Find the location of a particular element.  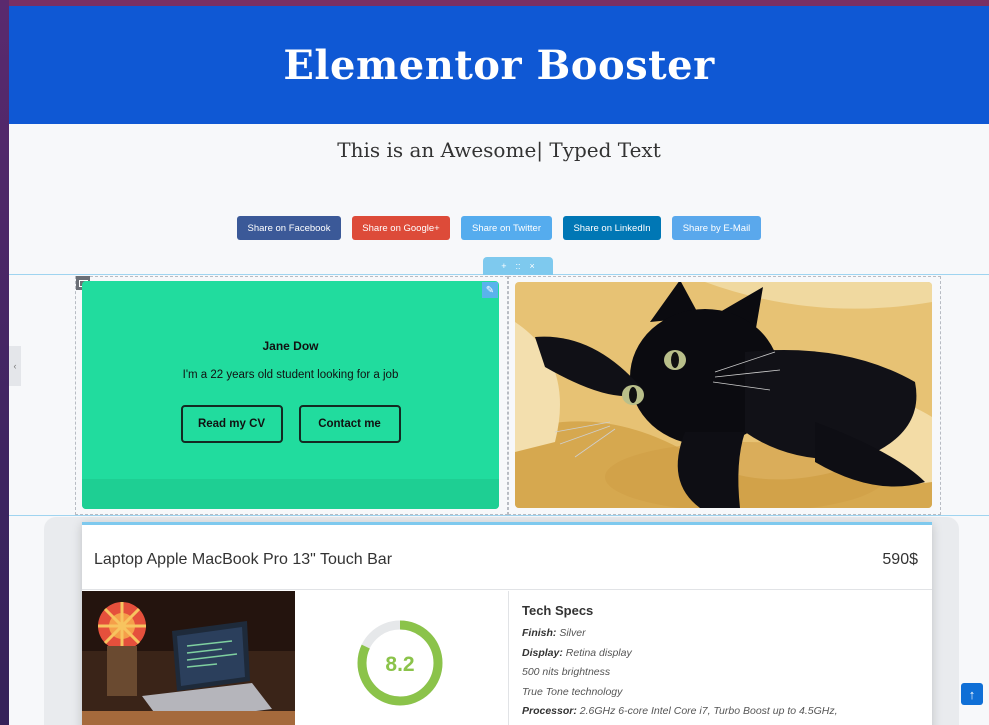

arrow-up-icon: ↑ is located at coordinates (972, 694).